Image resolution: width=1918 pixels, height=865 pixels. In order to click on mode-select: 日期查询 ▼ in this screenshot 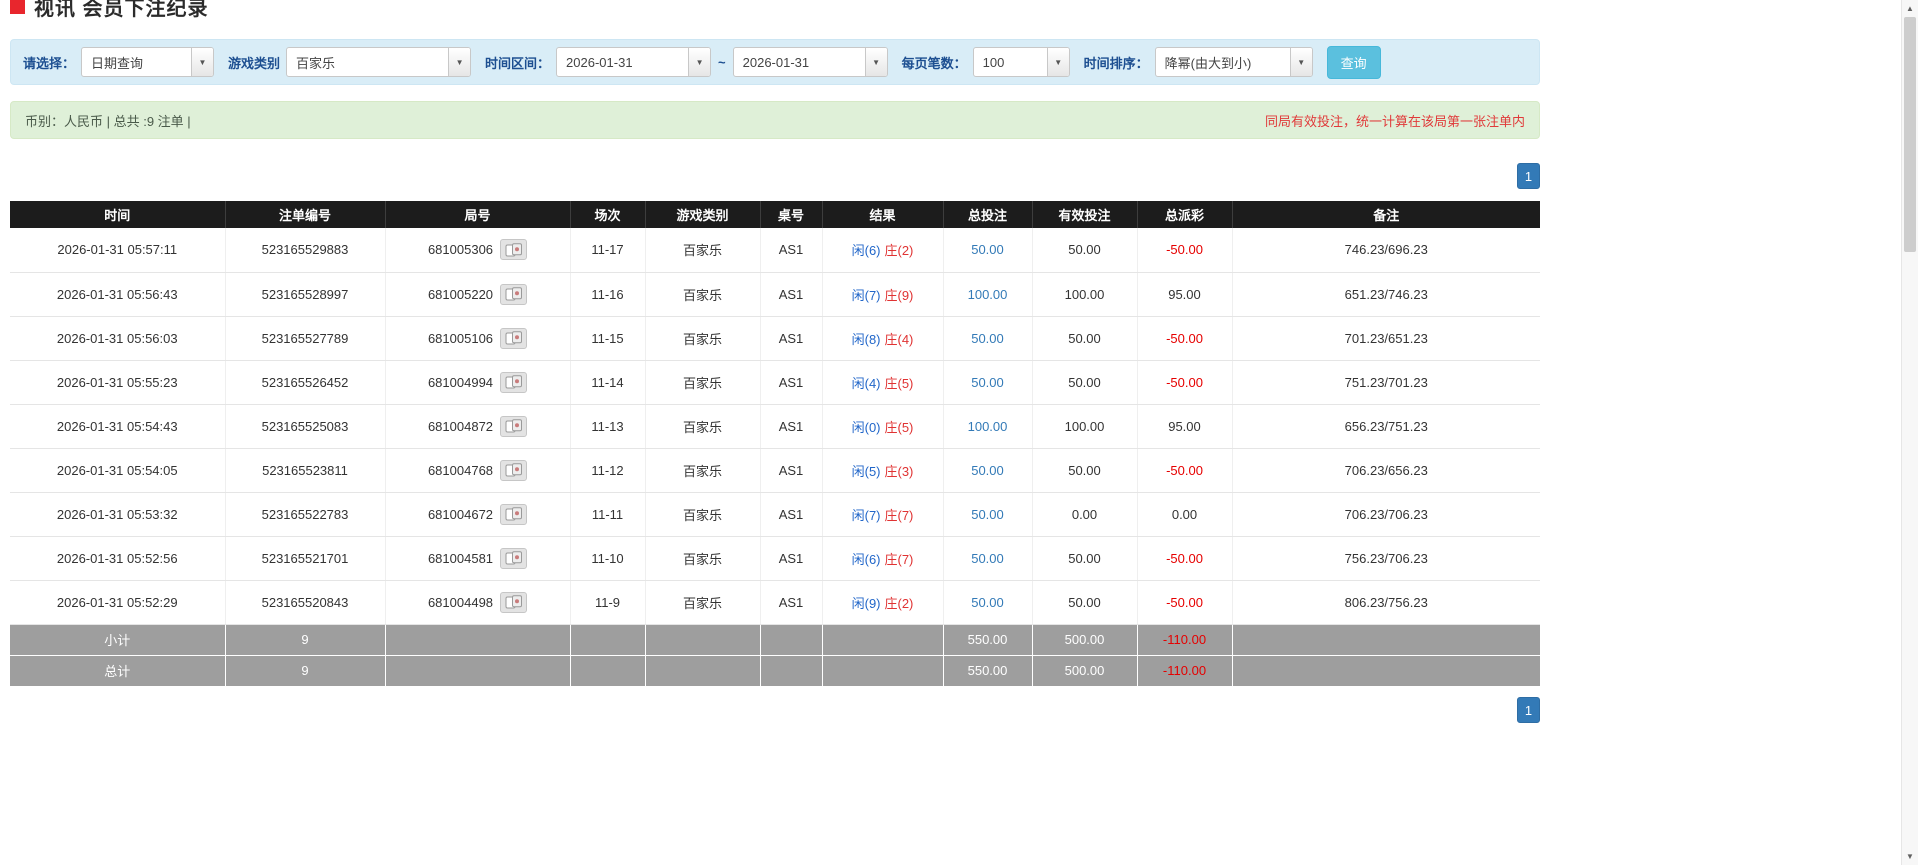, I will do `click(148, 62)`.